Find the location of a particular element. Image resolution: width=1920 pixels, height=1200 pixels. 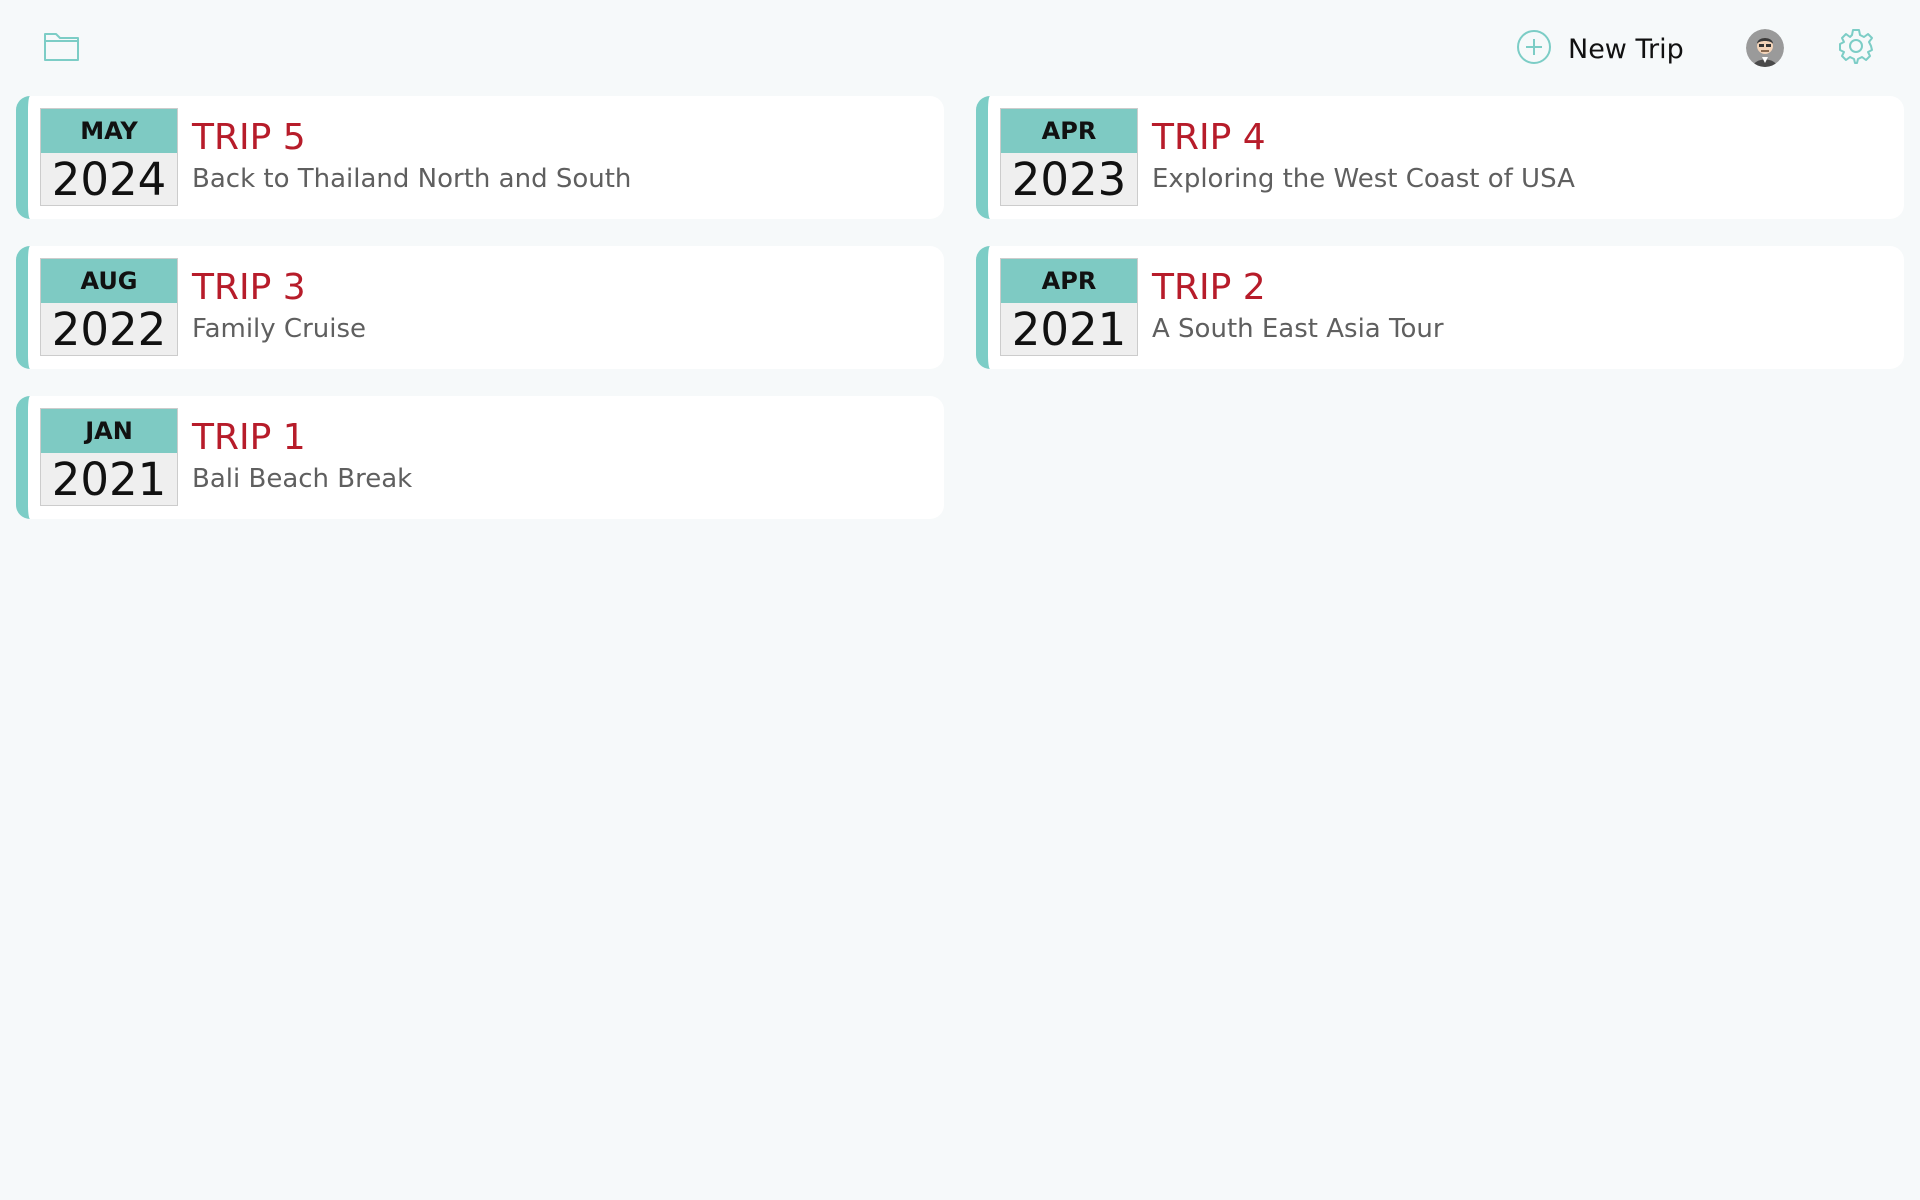

trip-month: AUG is located at coordinates (109, 281).